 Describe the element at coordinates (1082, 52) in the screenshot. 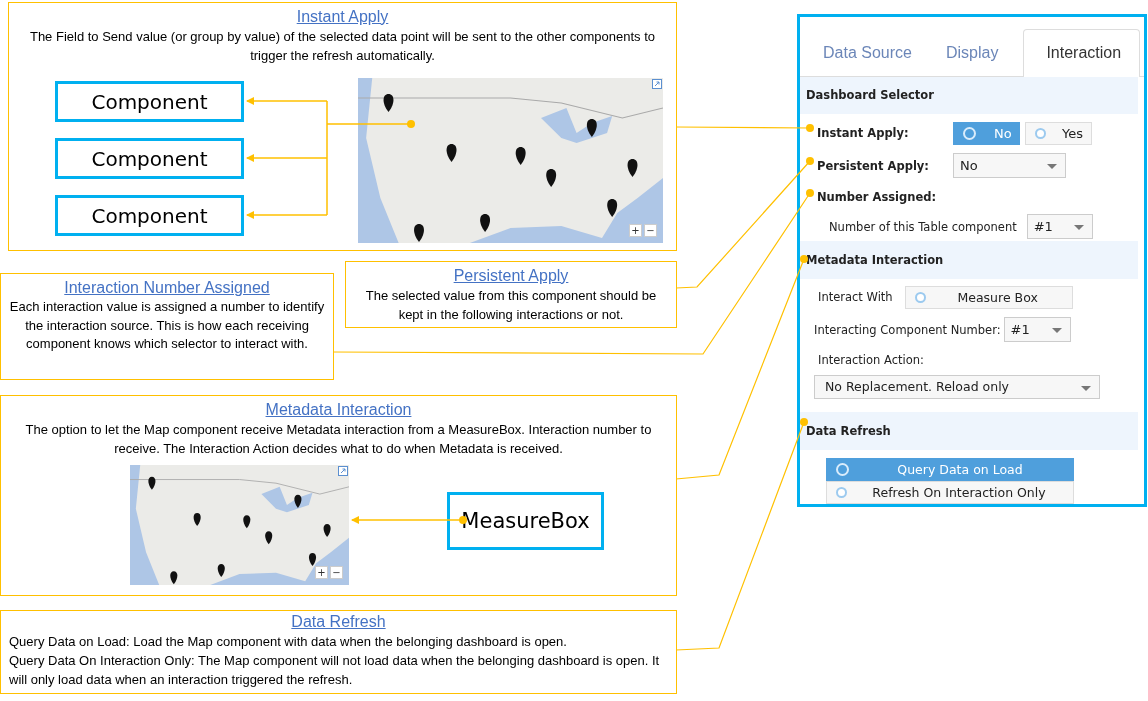

I see `tab: Interaction` at that location.